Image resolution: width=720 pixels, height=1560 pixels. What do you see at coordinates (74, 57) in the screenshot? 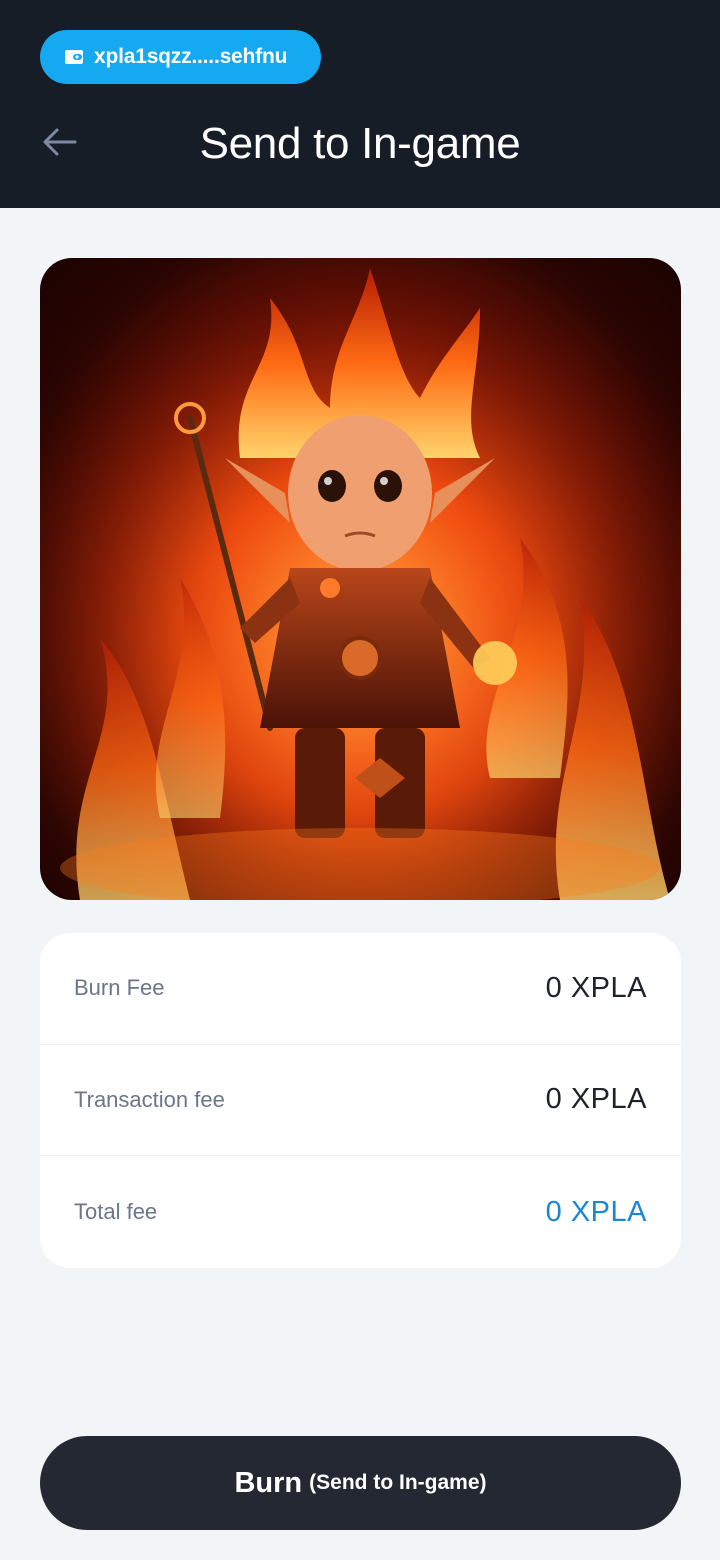
I see `wallet-icon` at bounding box center [74, 57].